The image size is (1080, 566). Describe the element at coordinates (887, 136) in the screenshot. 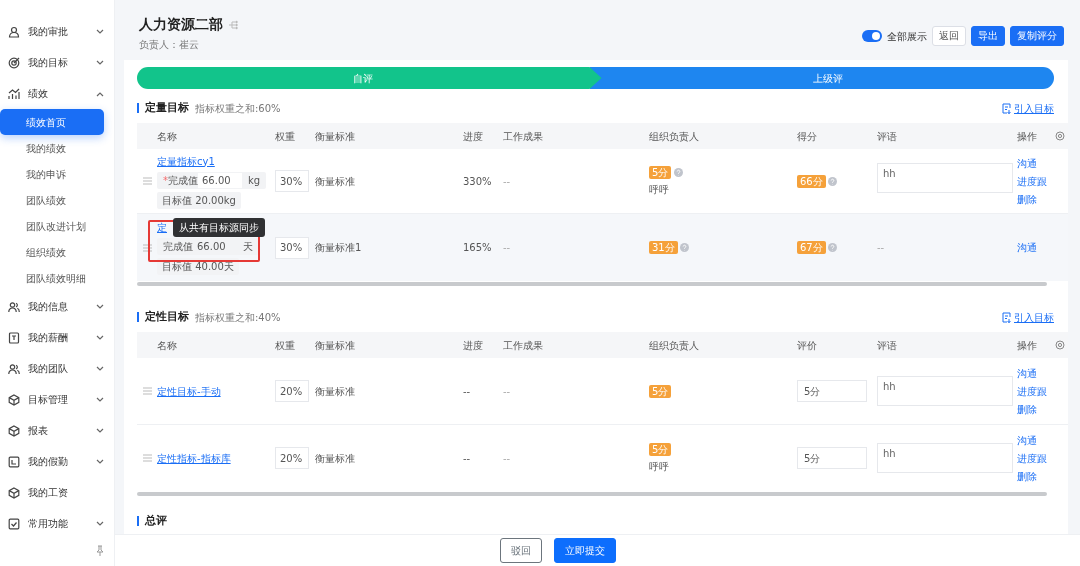

I see `column-header: 评语` at that location.